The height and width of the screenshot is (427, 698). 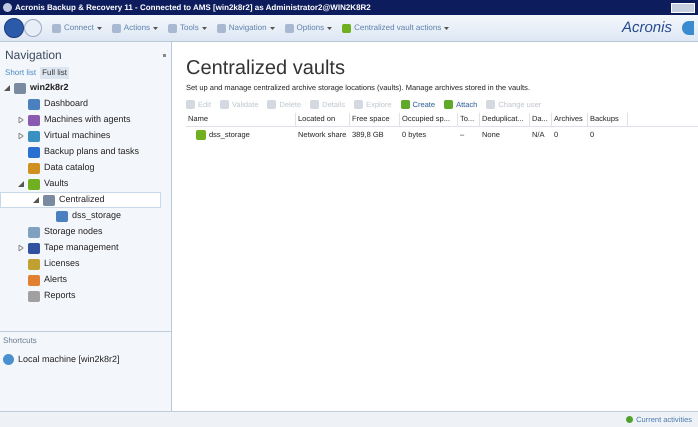 I want to click on tree-item: Virtual machines, so click(x=80, y=136).